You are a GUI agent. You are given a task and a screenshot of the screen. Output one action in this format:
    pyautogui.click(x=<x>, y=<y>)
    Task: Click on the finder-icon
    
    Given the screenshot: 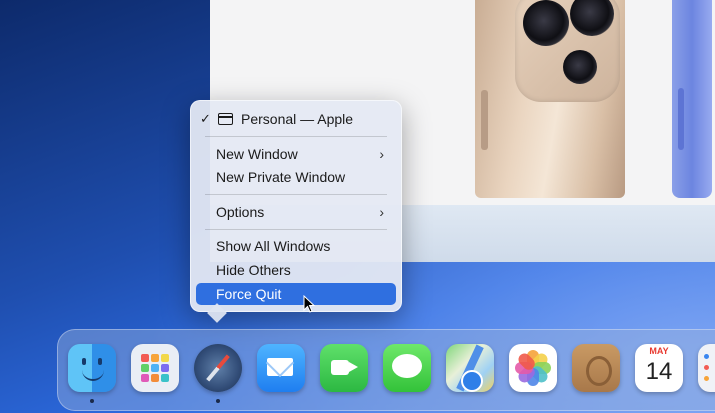 What is the action you would take?
    pyautogui.click(x=92, y=368)
    